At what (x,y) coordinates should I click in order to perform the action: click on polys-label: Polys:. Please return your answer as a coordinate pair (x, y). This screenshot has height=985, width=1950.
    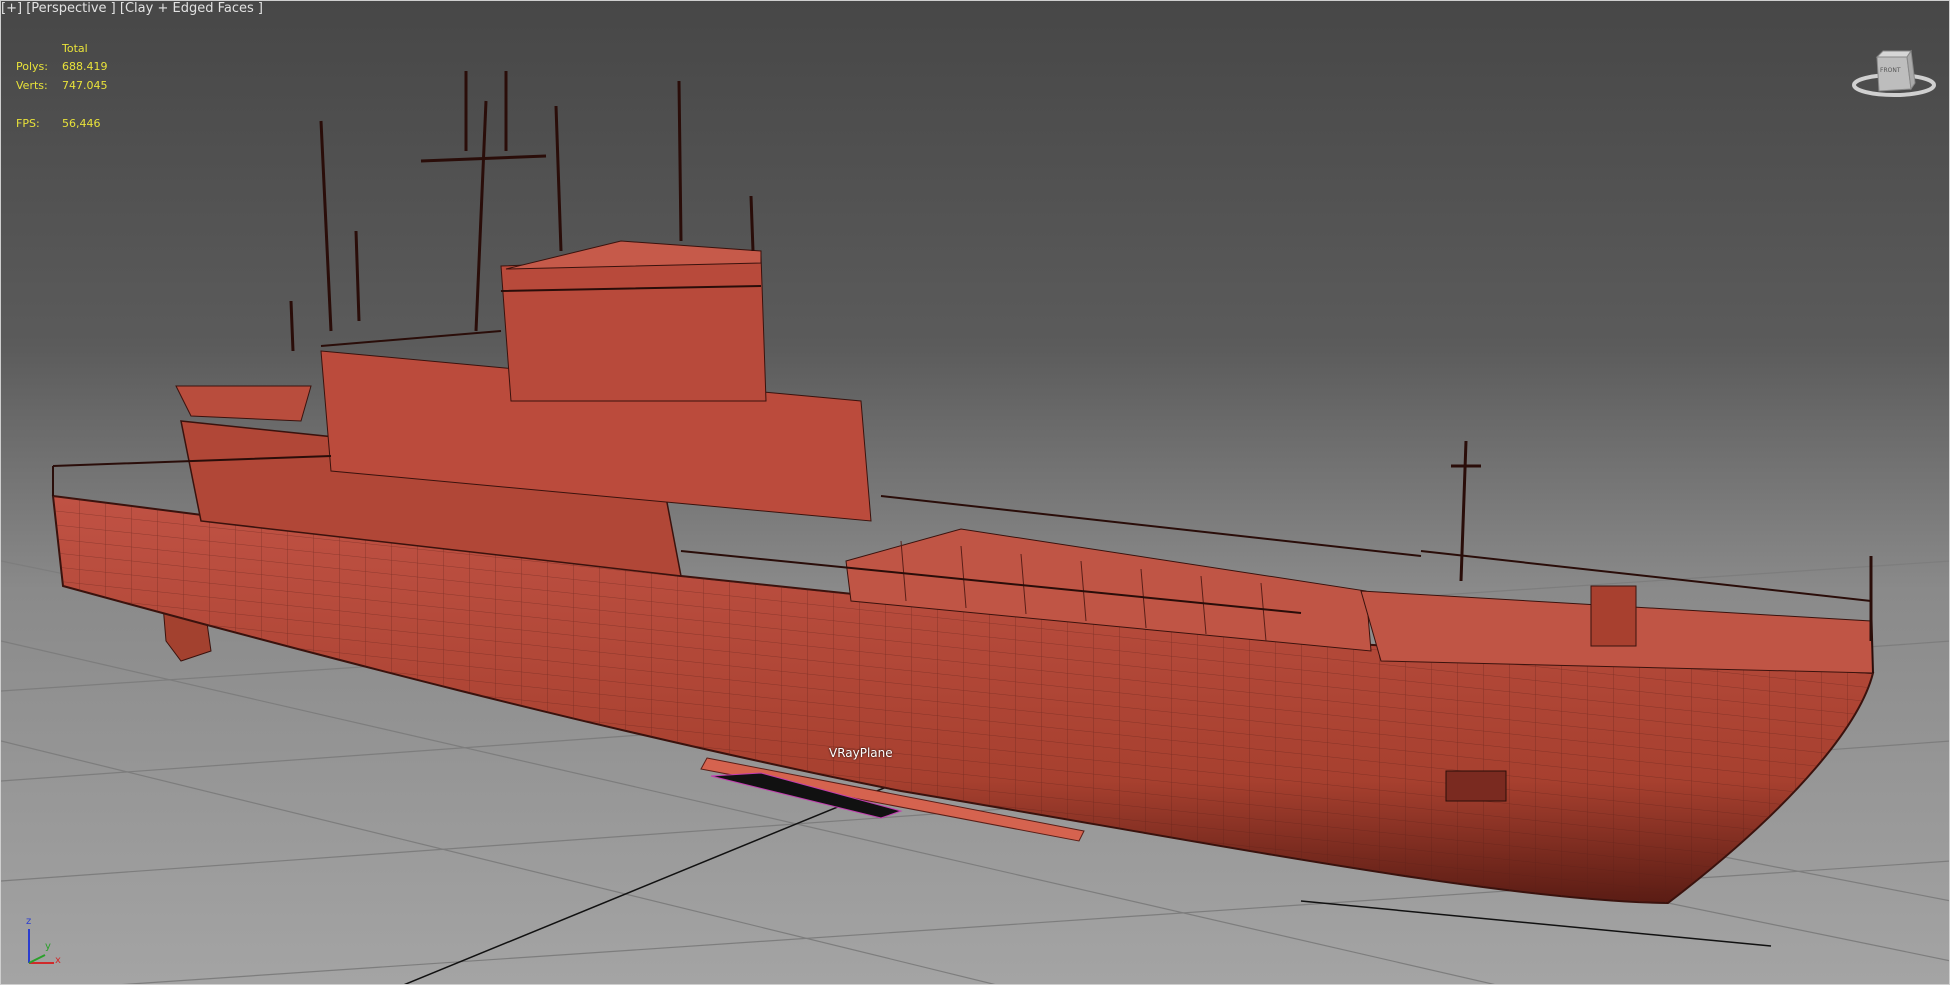
    Looking at the image, I should click on (32, 66).